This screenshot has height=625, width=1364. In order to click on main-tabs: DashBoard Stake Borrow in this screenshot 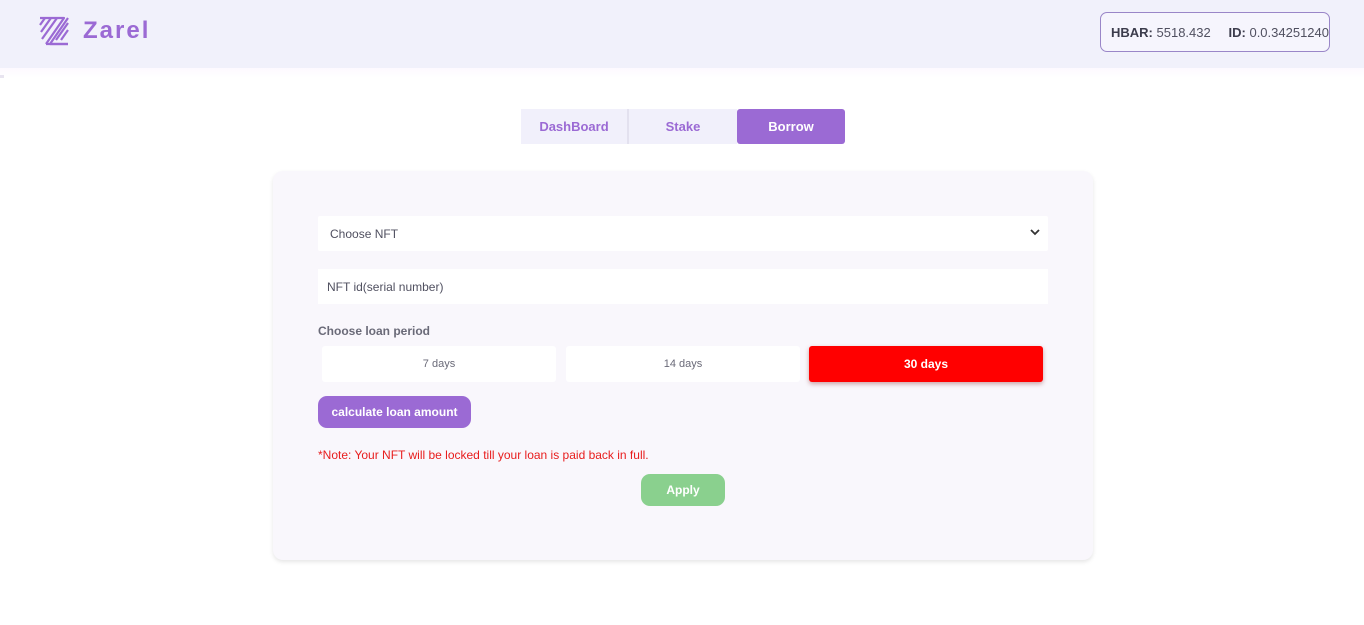, I will do `click(683, 126)`.